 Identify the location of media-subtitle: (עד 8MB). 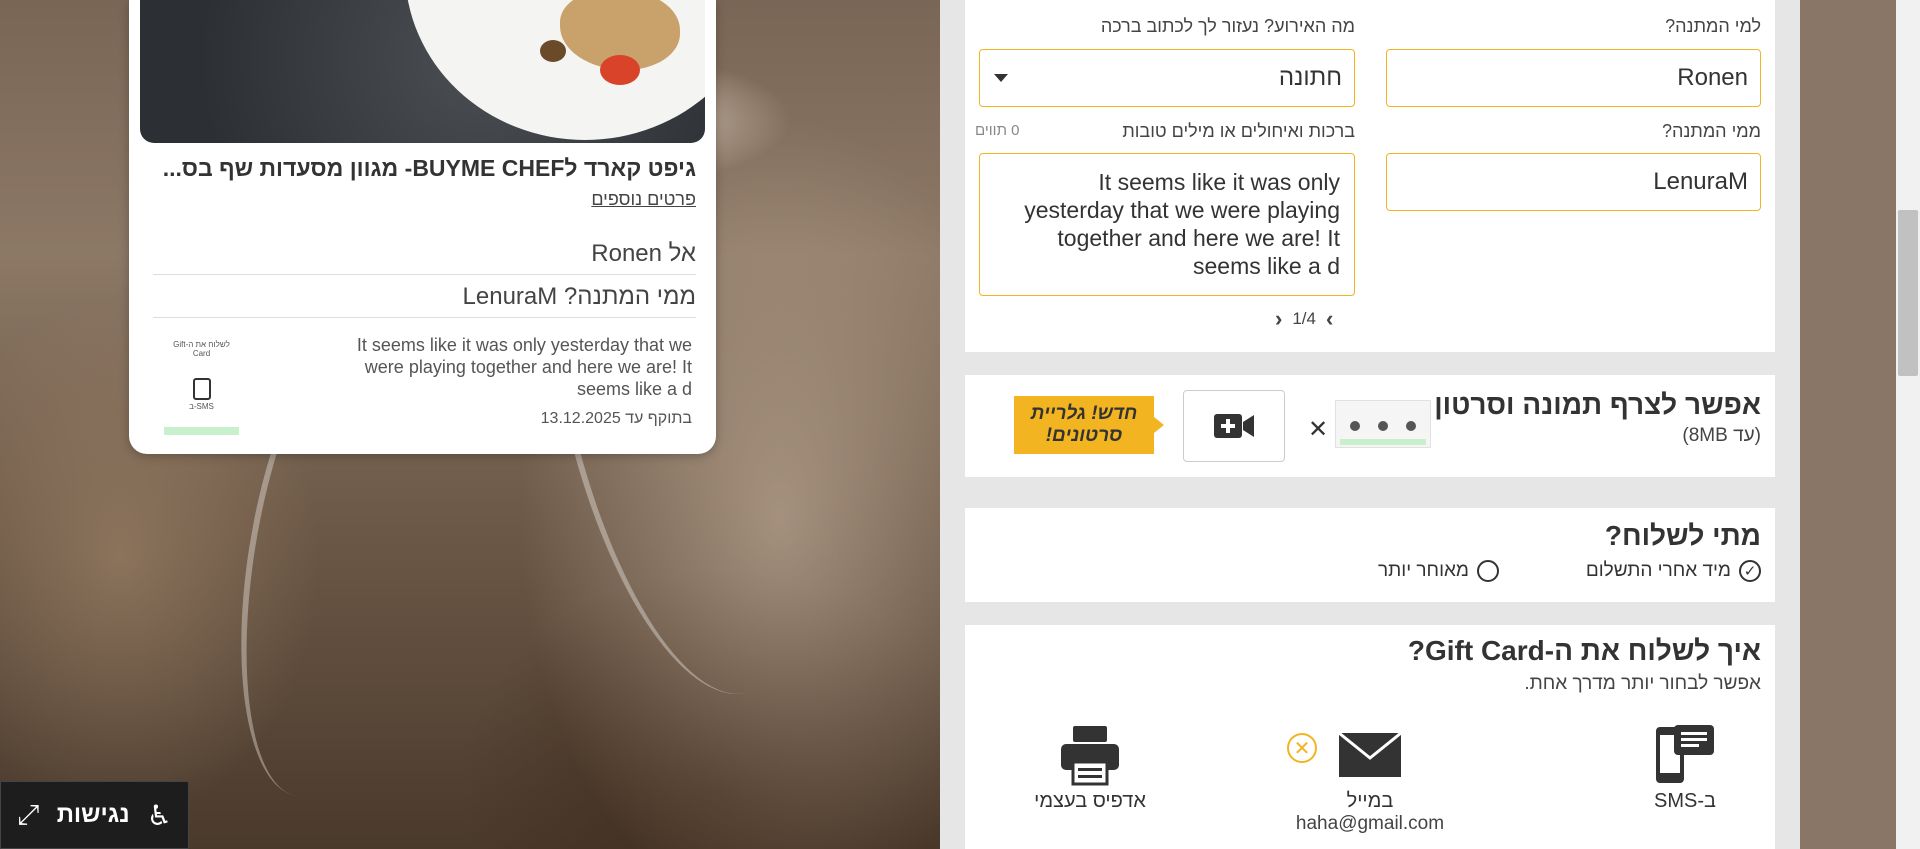
(1721, 435).